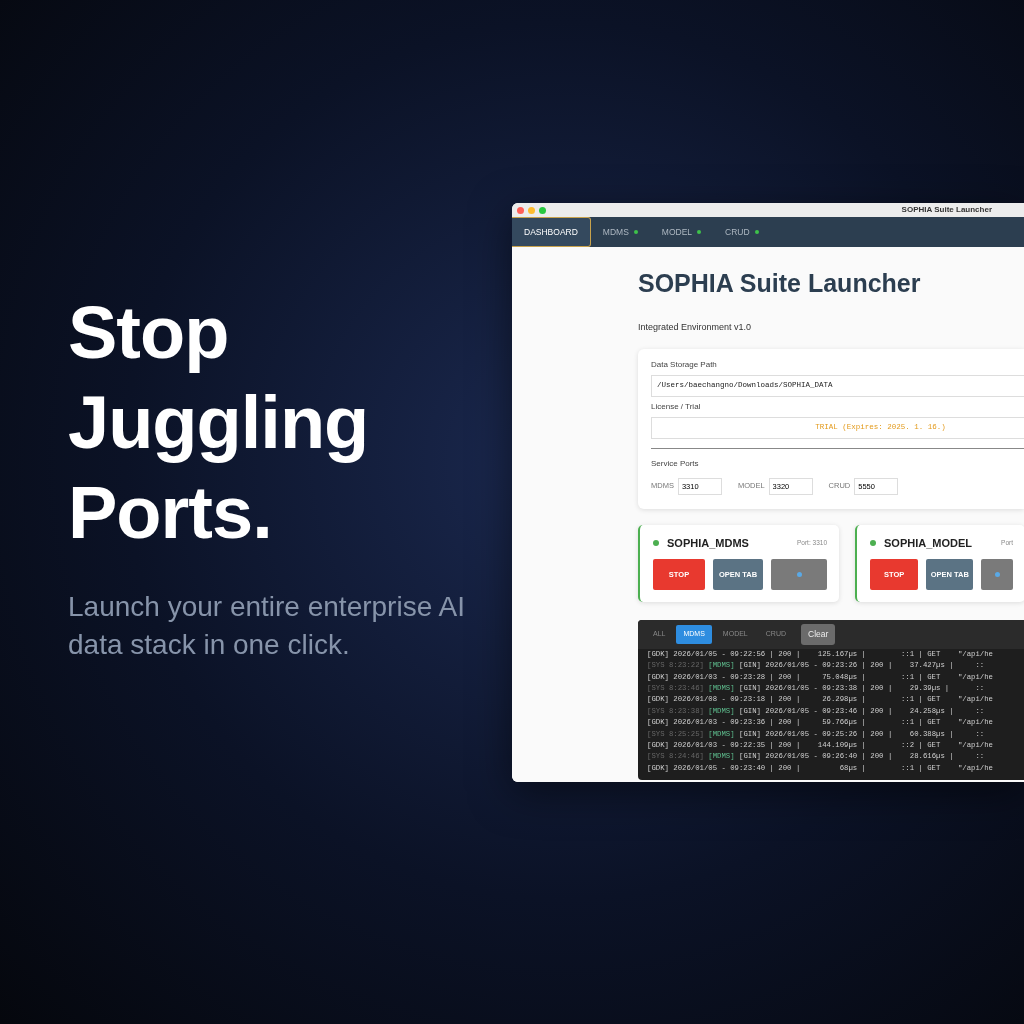 The width and height of the screenshot is (1024, 1024). I want to click on window-title: SOPHIA Suite Launcher, so click(946, 210).